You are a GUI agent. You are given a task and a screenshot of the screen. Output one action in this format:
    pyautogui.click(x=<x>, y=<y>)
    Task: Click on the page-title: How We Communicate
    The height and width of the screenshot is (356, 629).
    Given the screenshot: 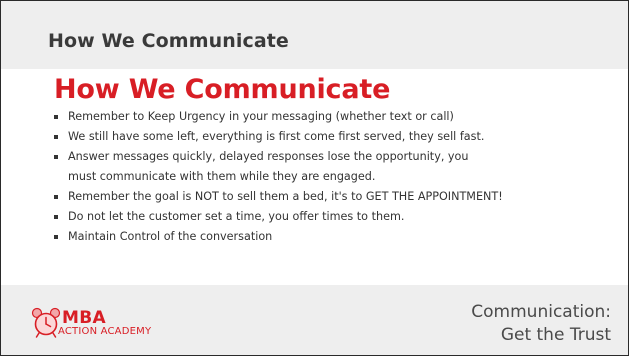 What is the action you would take?
    pyautogui.click(x=222, y=89)
    